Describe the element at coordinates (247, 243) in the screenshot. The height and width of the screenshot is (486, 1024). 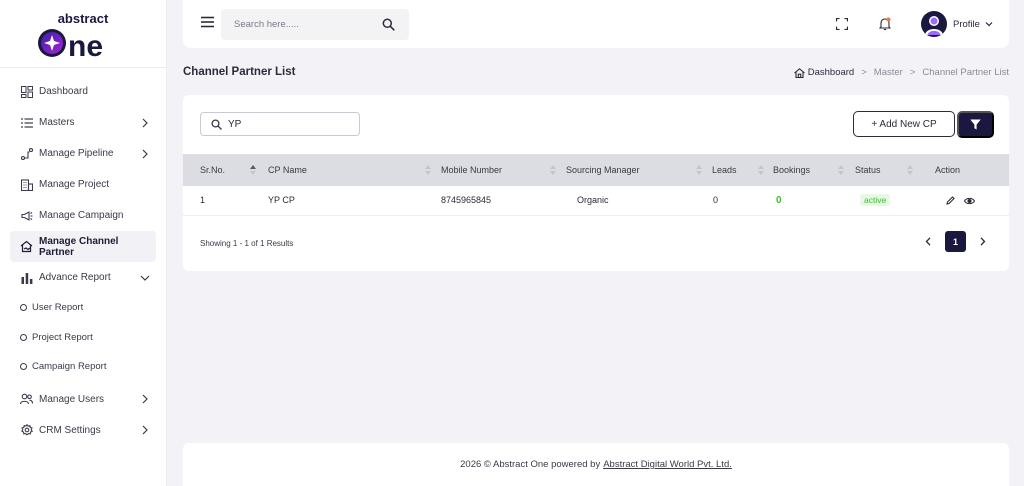
I see `pagination-summary: Showing 1 - 1 of 1 Results` at that location.